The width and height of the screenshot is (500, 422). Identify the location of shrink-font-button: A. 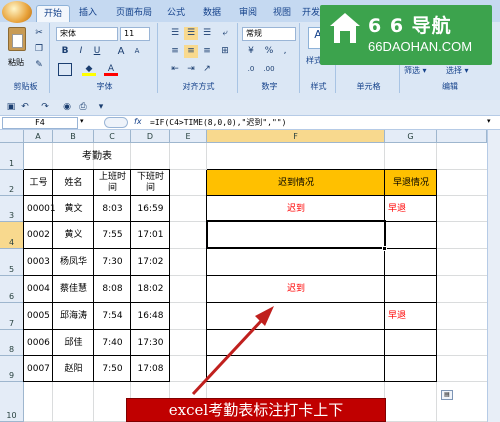
(137, 51).